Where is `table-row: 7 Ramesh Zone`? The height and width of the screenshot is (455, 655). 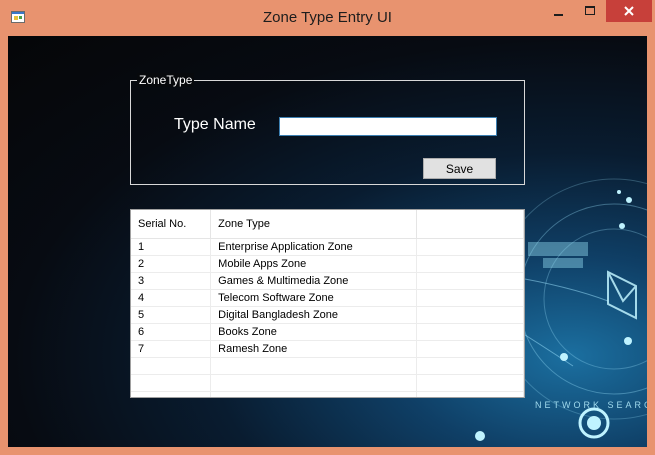
table-row: 7 Ramesh Zone is located at coordinates (327, 349).